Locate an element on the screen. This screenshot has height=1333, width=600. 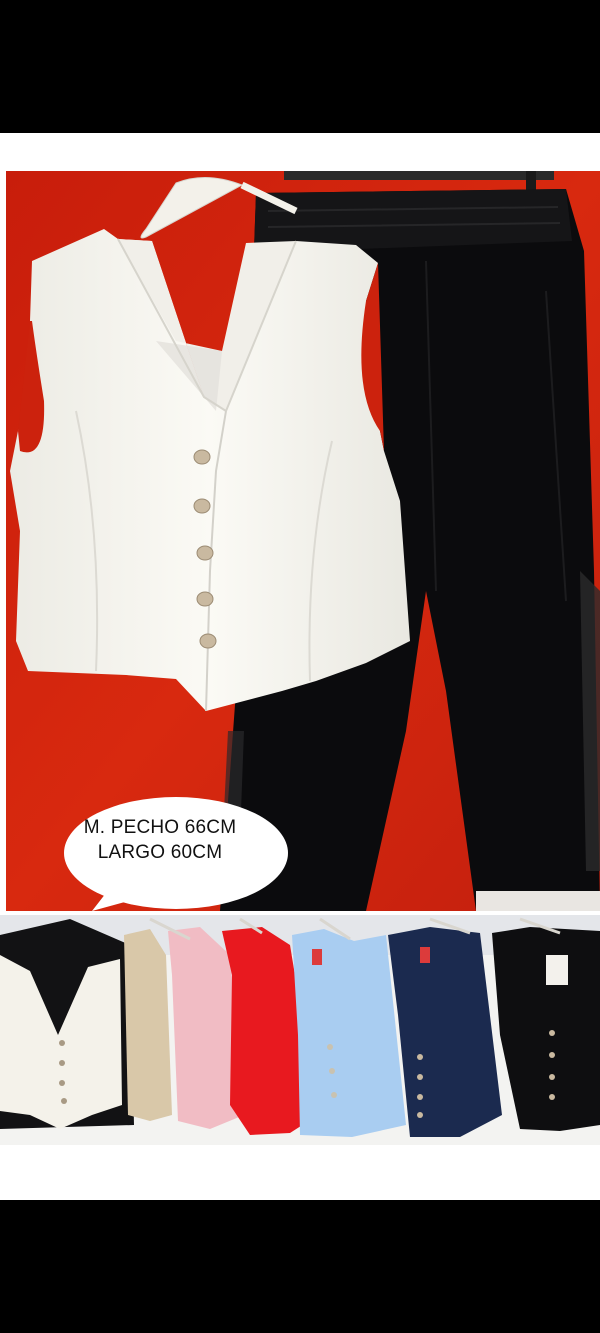
vest-variant-beige is located at coordinates (148, 1025).